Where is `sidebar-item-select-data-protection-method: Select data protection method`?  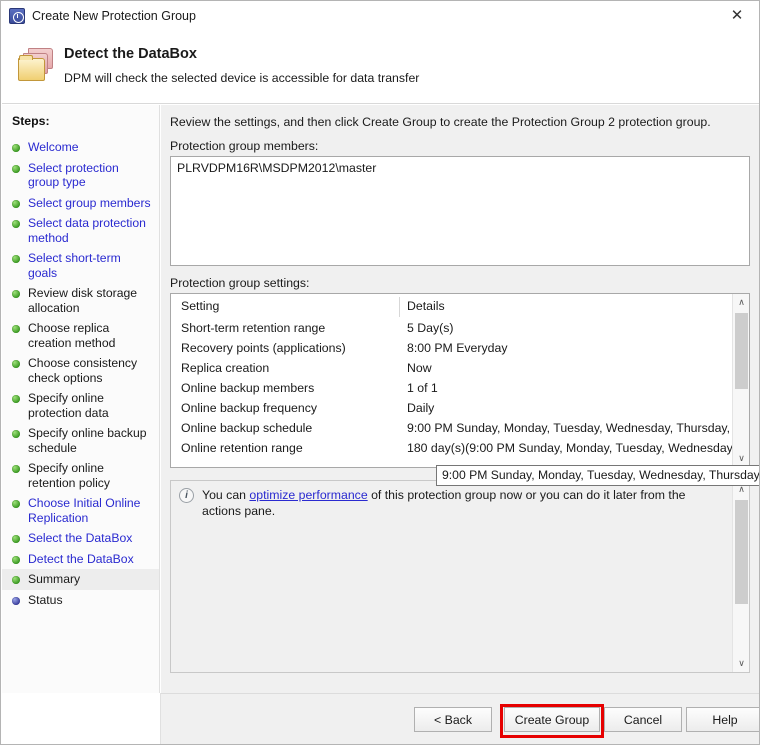 sidebar-item-select-data-protection-method: Select data protection method is located at coordinates (80, 230).